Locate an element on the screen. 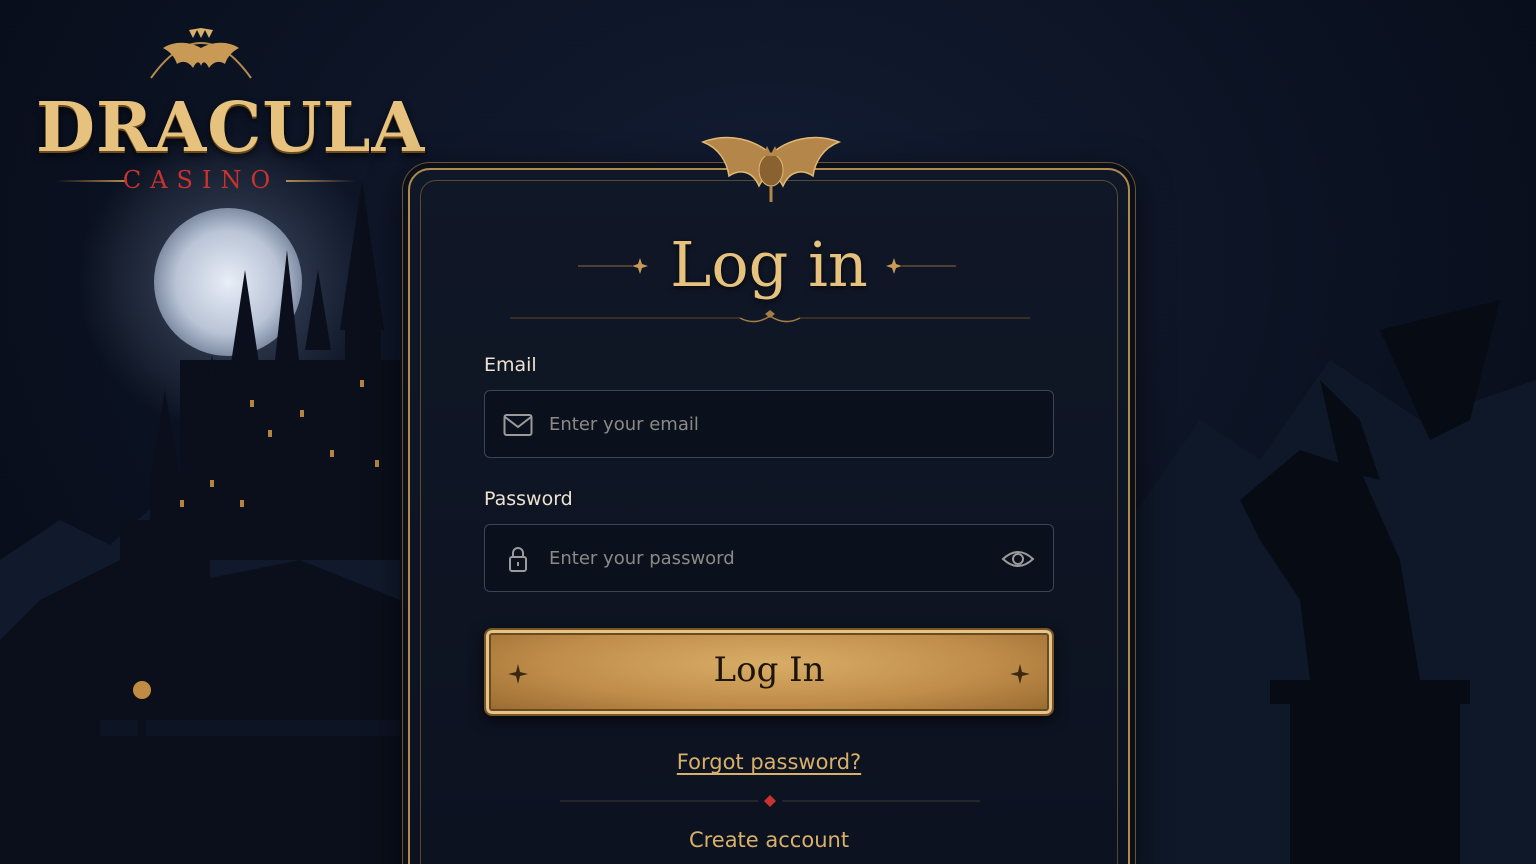 Image resolution: width=1536 pixels, height=864 pixels. lock-icon is located at coordinates (518, 559).